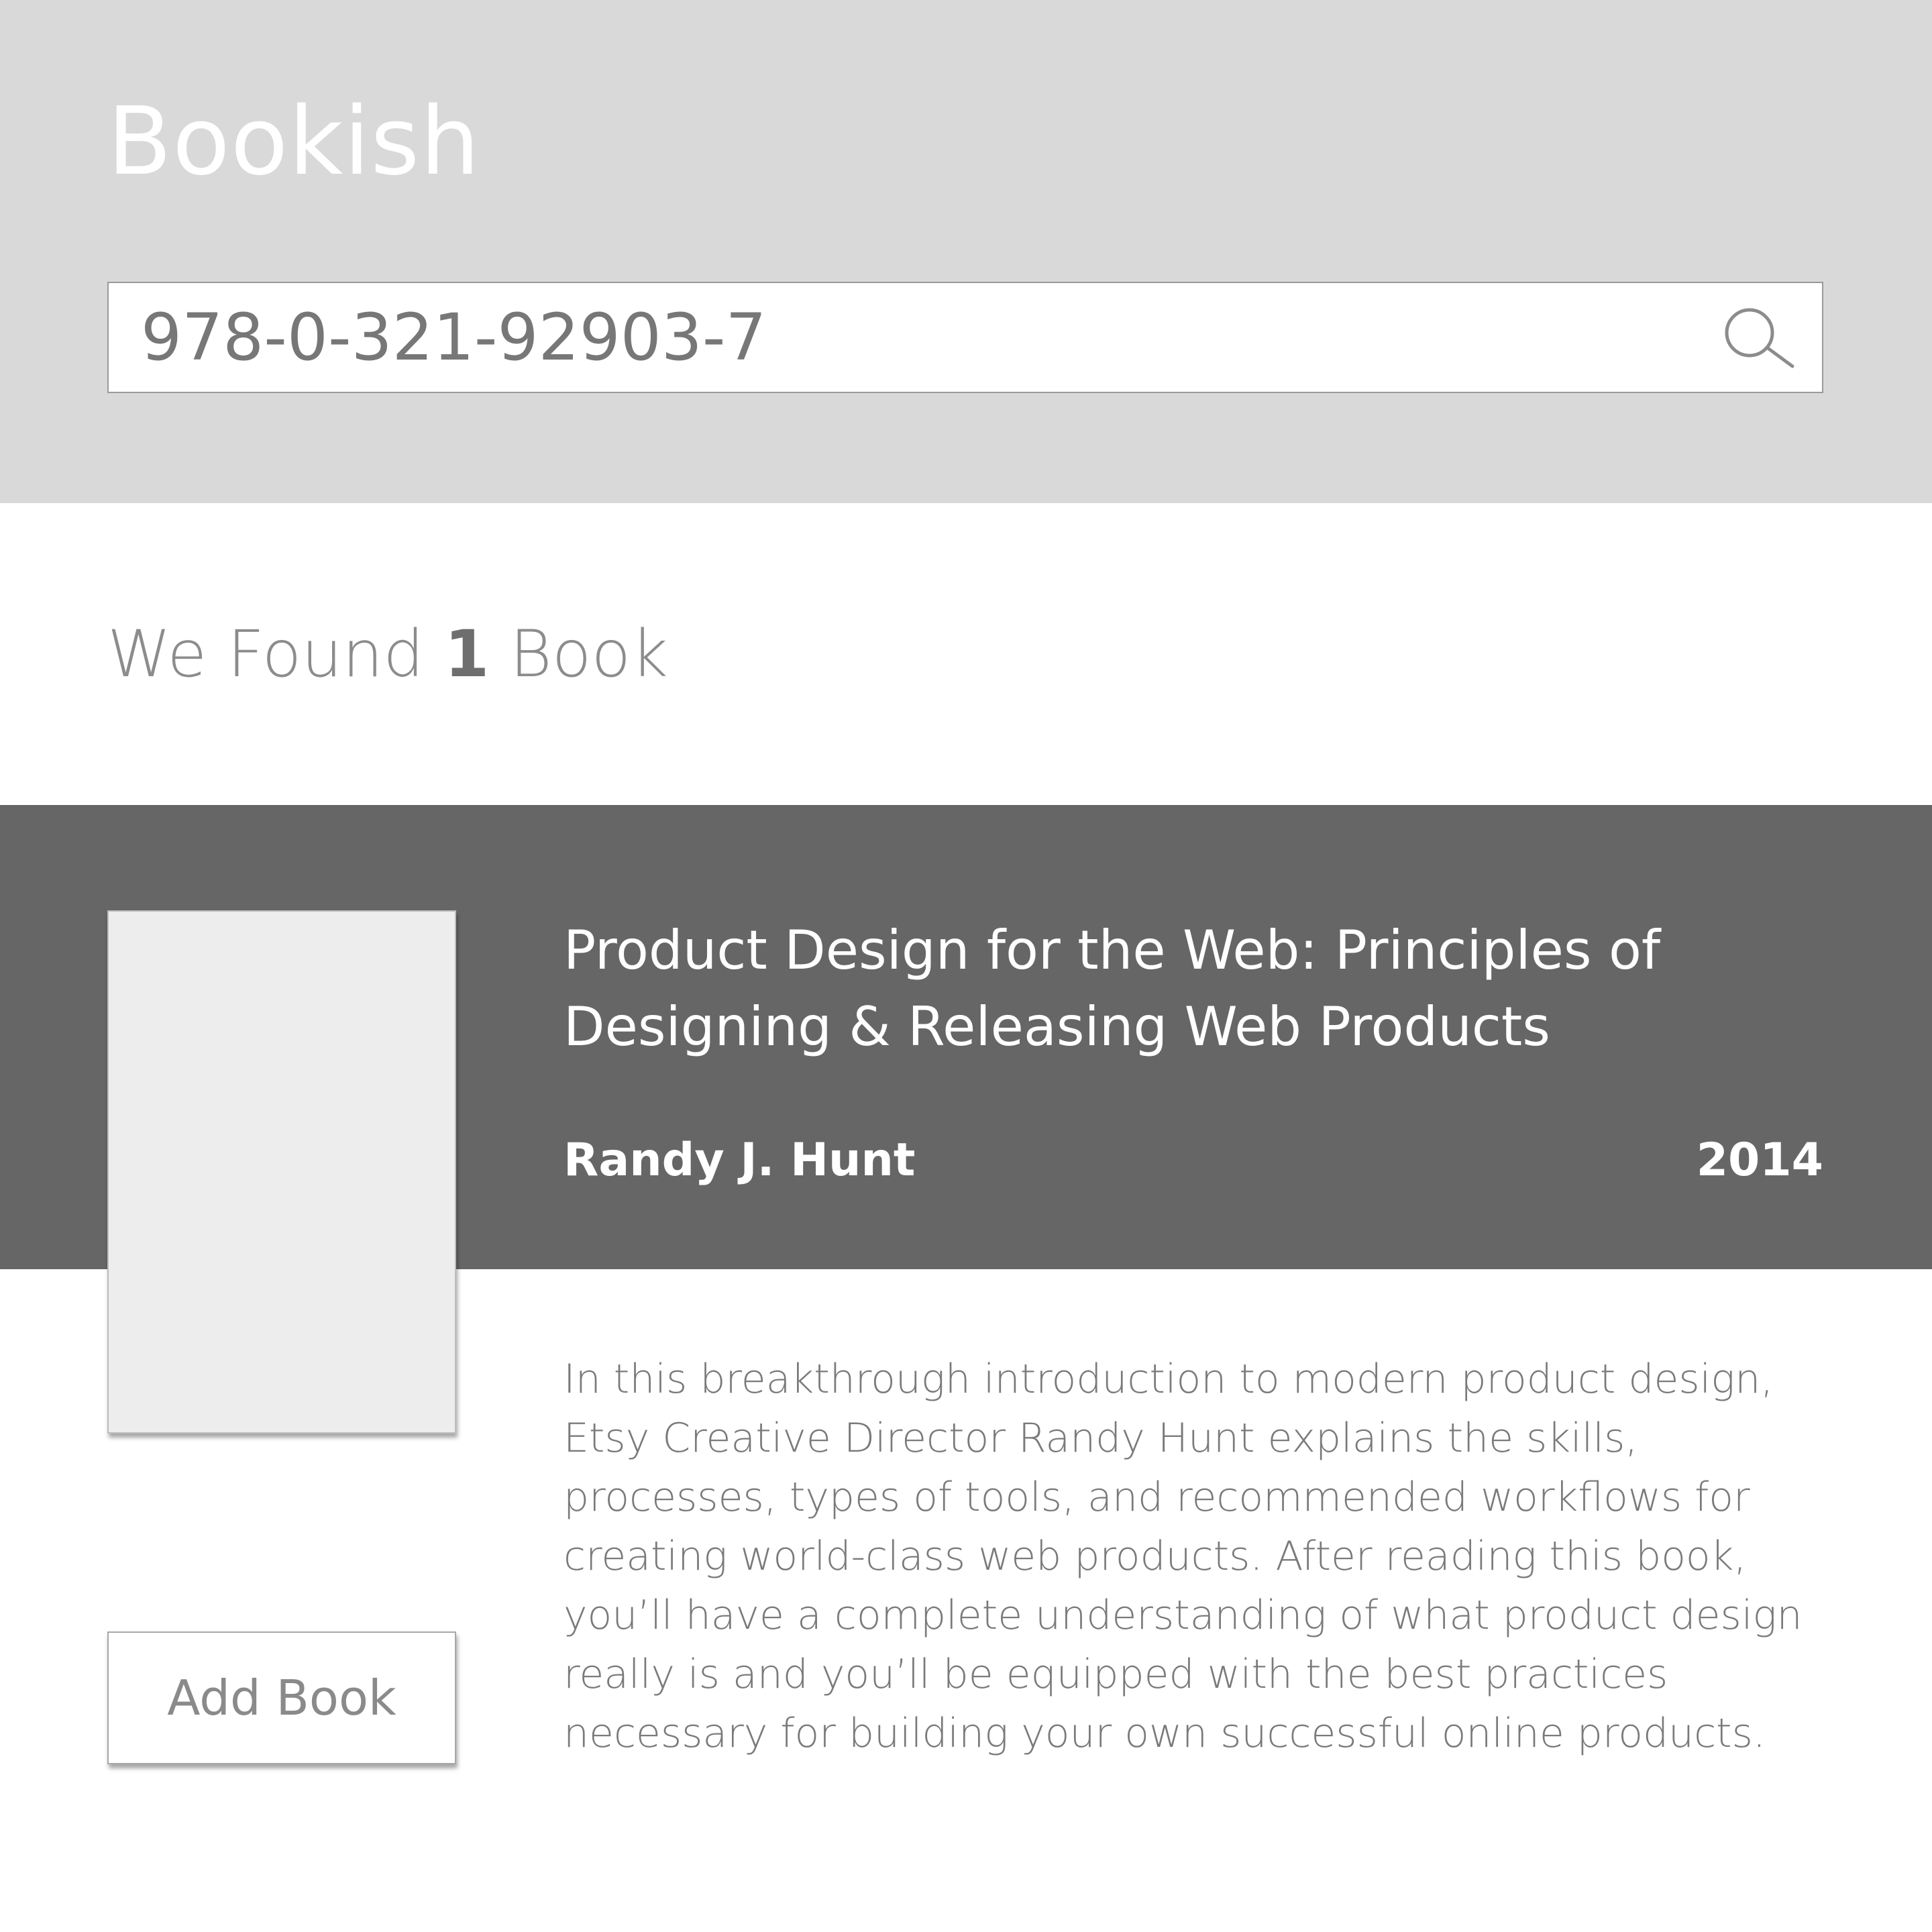 The height and width of the screenshot is (1932, 1932). What do you see at coordinates (281, 1697) in the screenshot?
I see `add-book-button: Add Book` at bounding box center [281, 1697].